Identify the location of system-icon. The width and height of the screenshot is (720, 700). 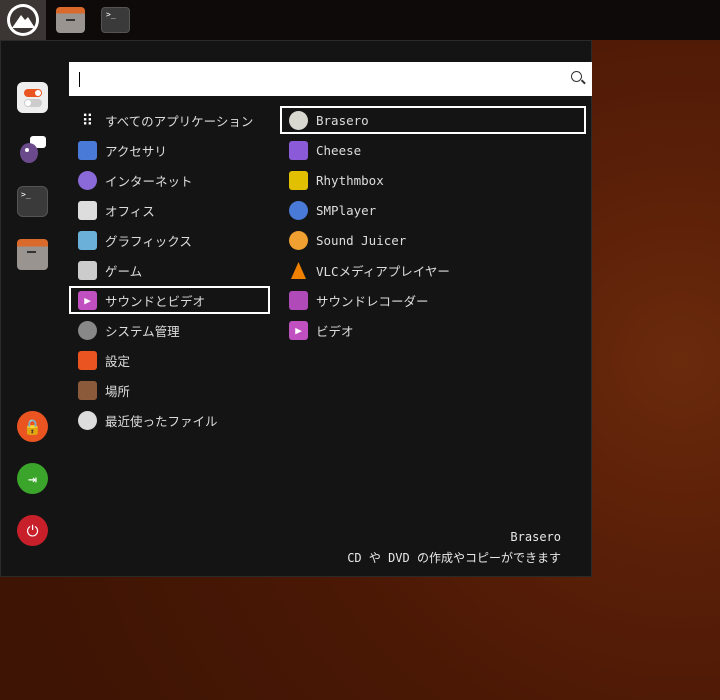
(87, 330).